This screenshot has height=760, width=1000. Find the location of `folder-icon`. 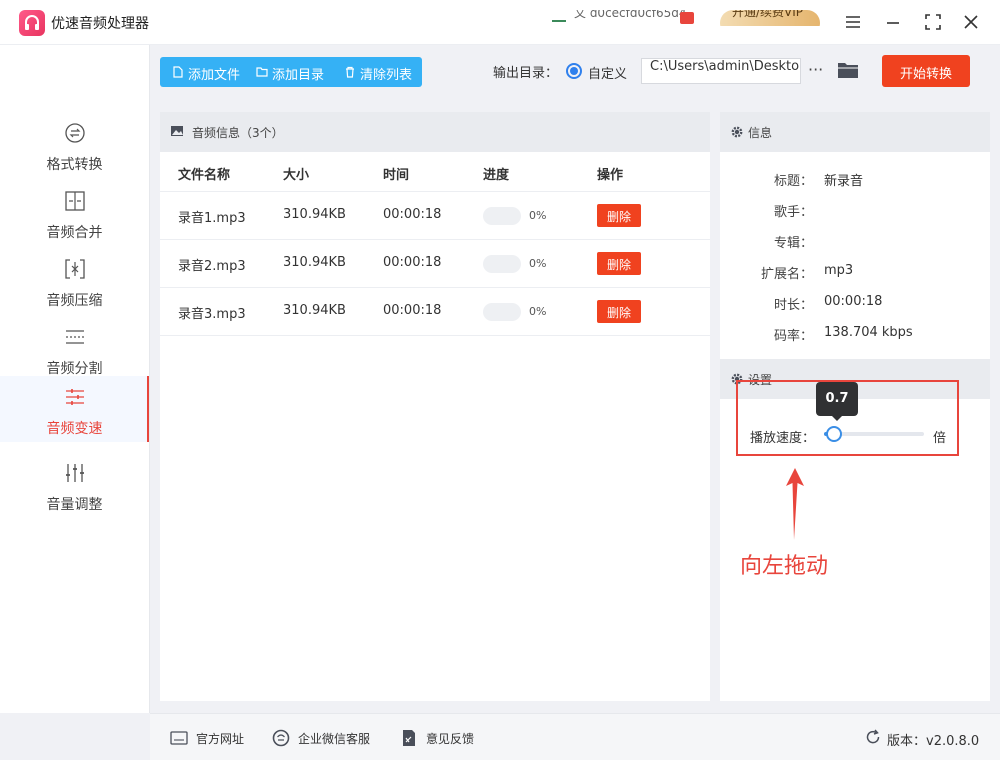

folder-icon is located at coordinates (848, 70).